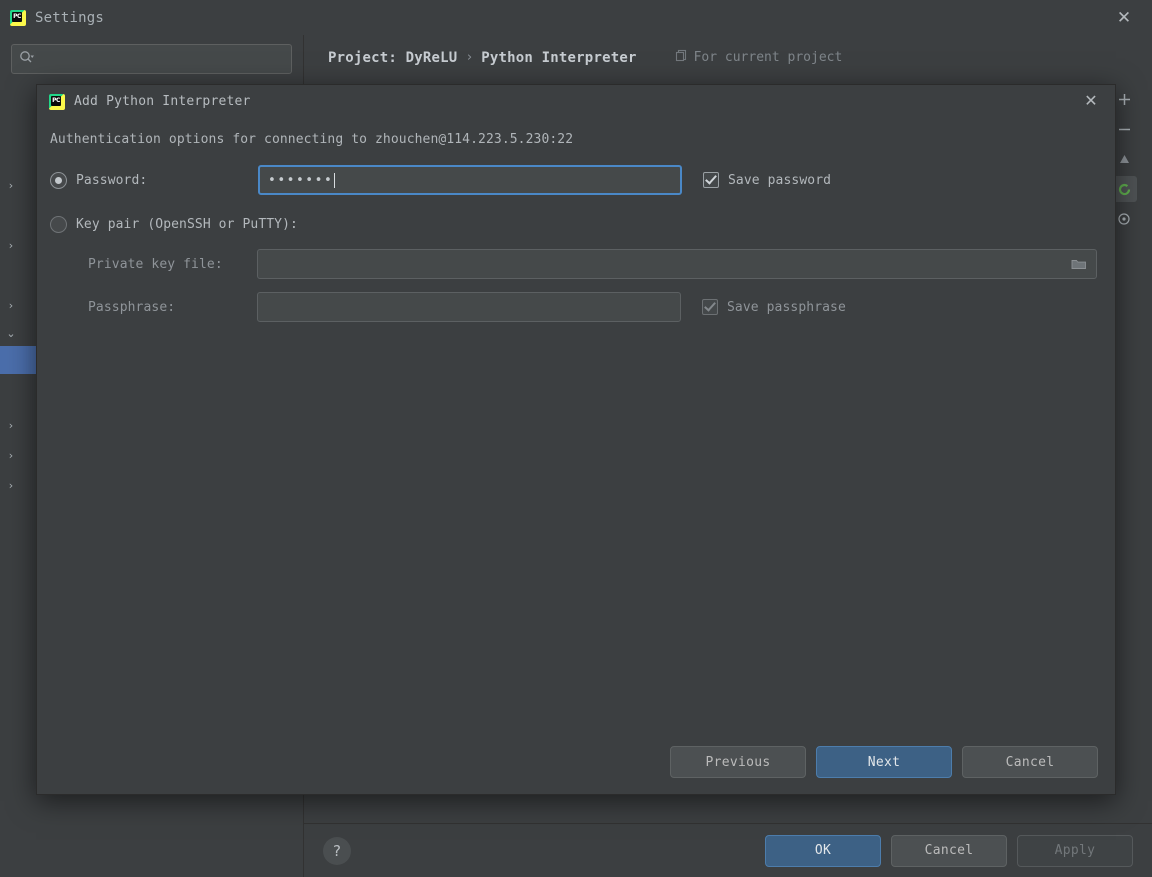 This screenshot has height=877, width=1152. What do you see at coordinates (11, 333) in the screenshot?
I see `chevron-down-icon: ⌄` at bounding box center [11, 333].